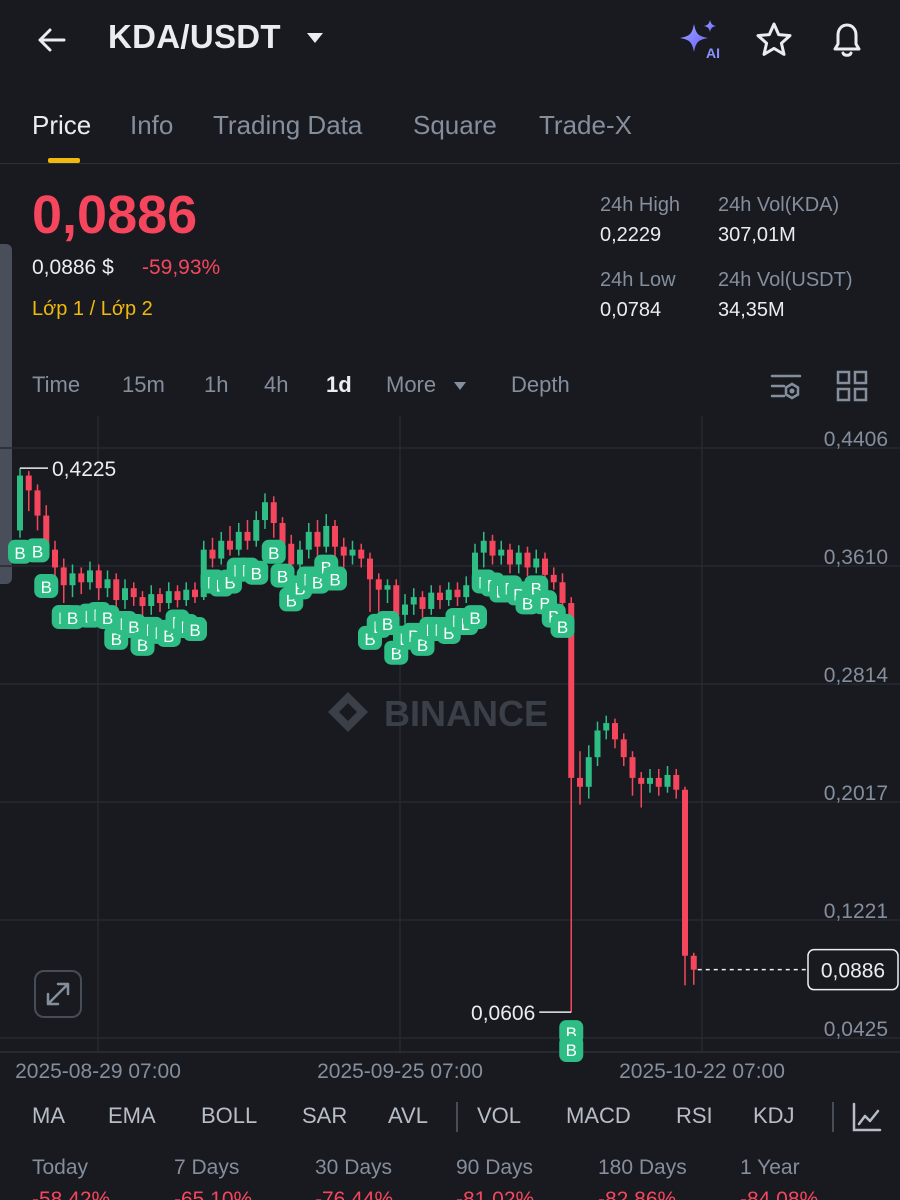 This screenshot has height=1200, width=900. Describe the element at coordinates (194, 37) in the screenshot. I see `trading-pair-title: KDA/USDT` at that location.